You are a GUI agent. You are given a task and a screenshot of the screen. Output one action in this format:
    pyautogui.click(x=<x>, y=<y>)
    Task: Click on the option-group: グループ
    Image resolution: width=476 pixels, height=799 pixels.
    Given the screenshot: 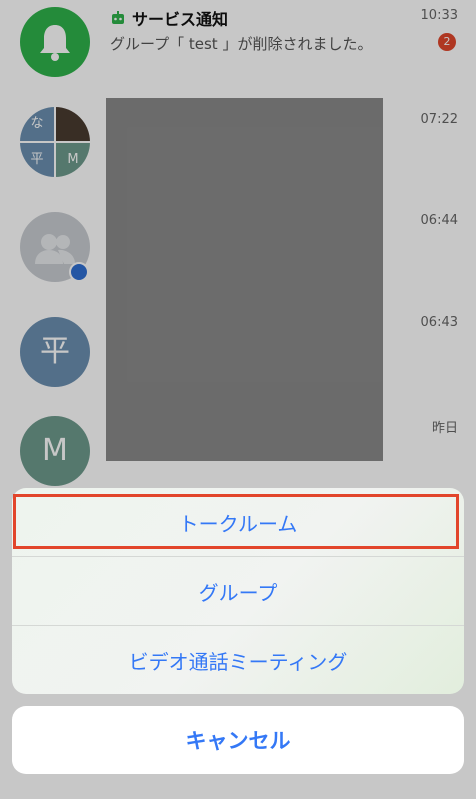 What is the action you would take?
    pyautogui.click(x=238, y=591)
    